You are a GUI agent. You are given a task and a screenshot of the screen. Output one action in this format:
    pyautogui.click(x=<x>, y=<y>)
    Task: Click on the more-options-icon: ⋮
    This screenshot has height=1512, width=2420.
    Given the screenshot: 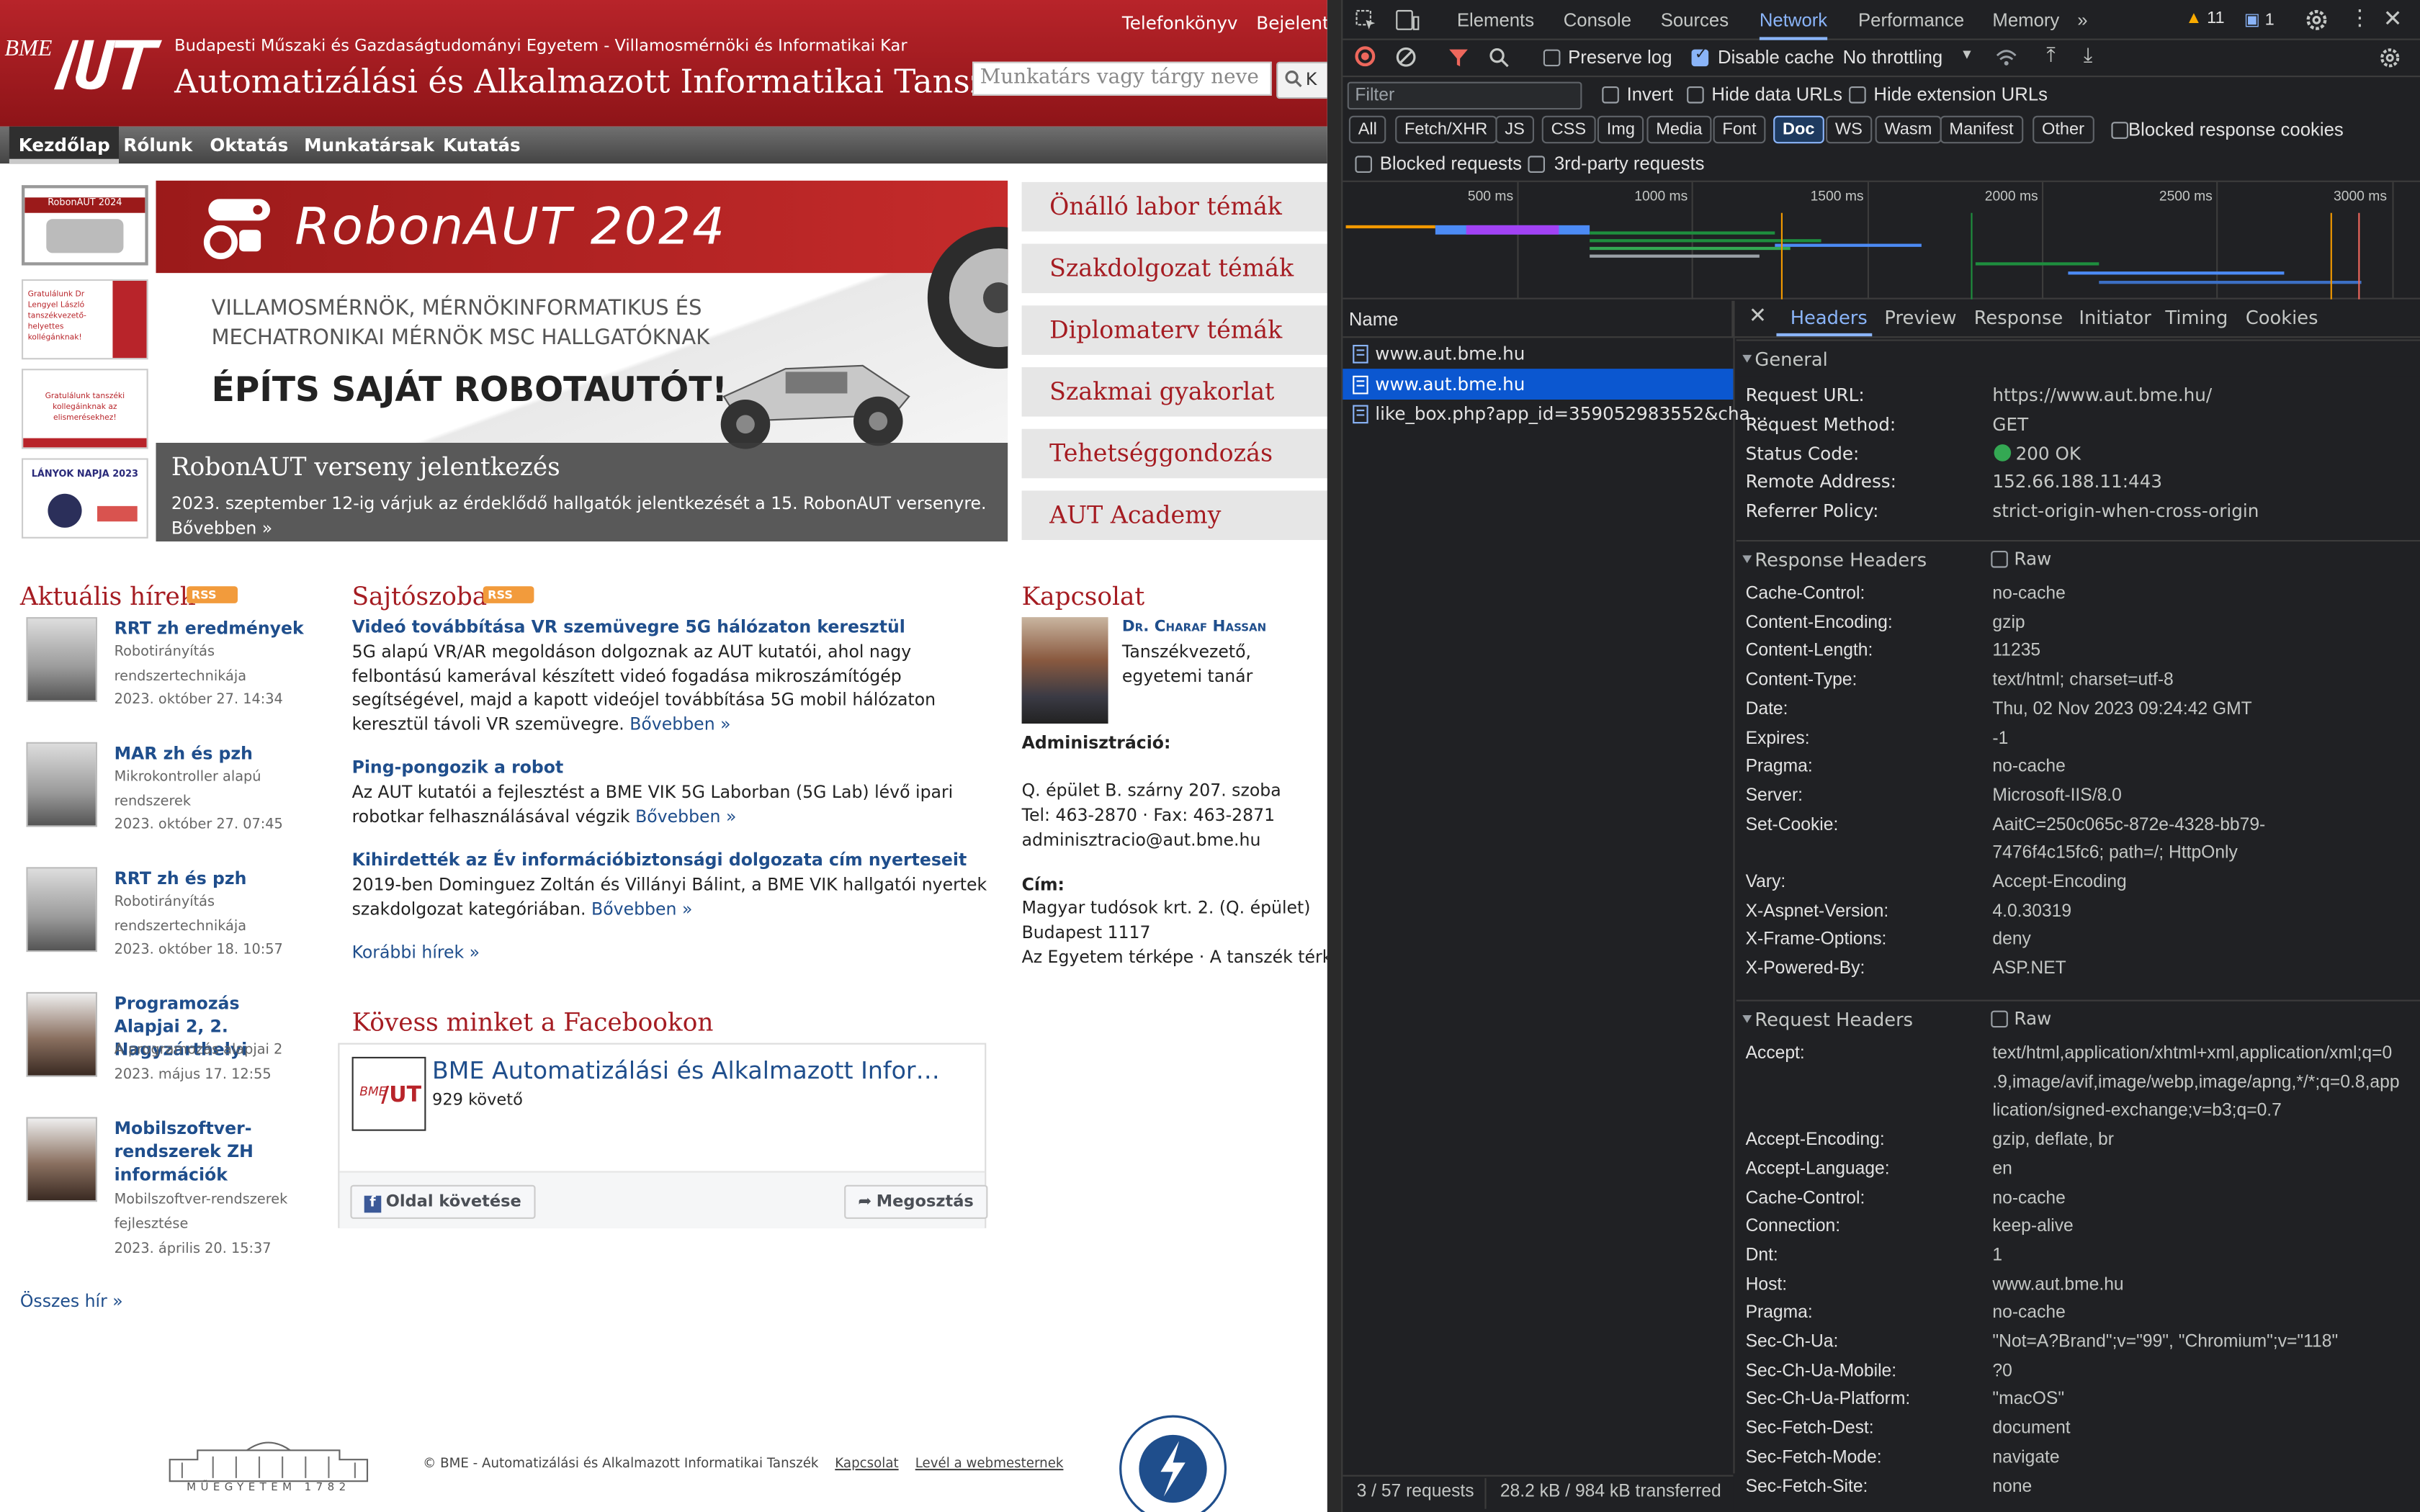 What is the action you would take?
    pyautogui.click(x=2359, y=17)
    